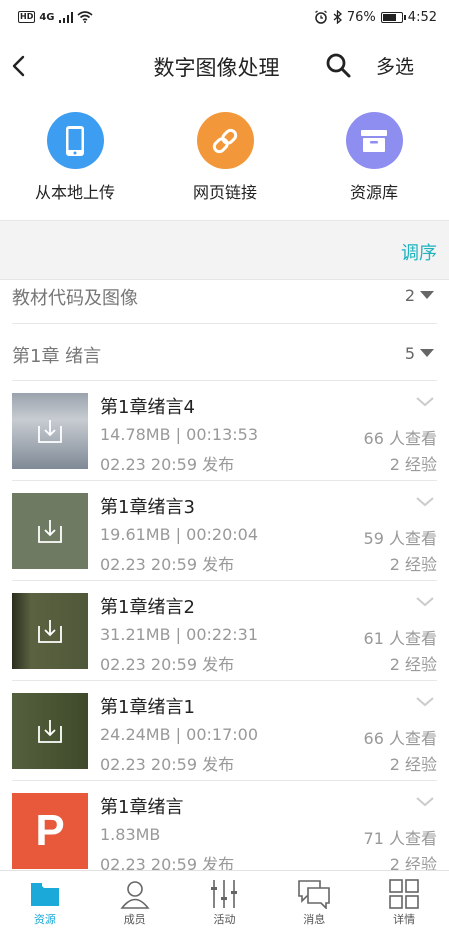 This screenshot has width=449, height=932. What do you see at coordinates (130, 834) in the screenshot?
I see `resource-meta: 1.83MB` at bounding box center [130, 834].